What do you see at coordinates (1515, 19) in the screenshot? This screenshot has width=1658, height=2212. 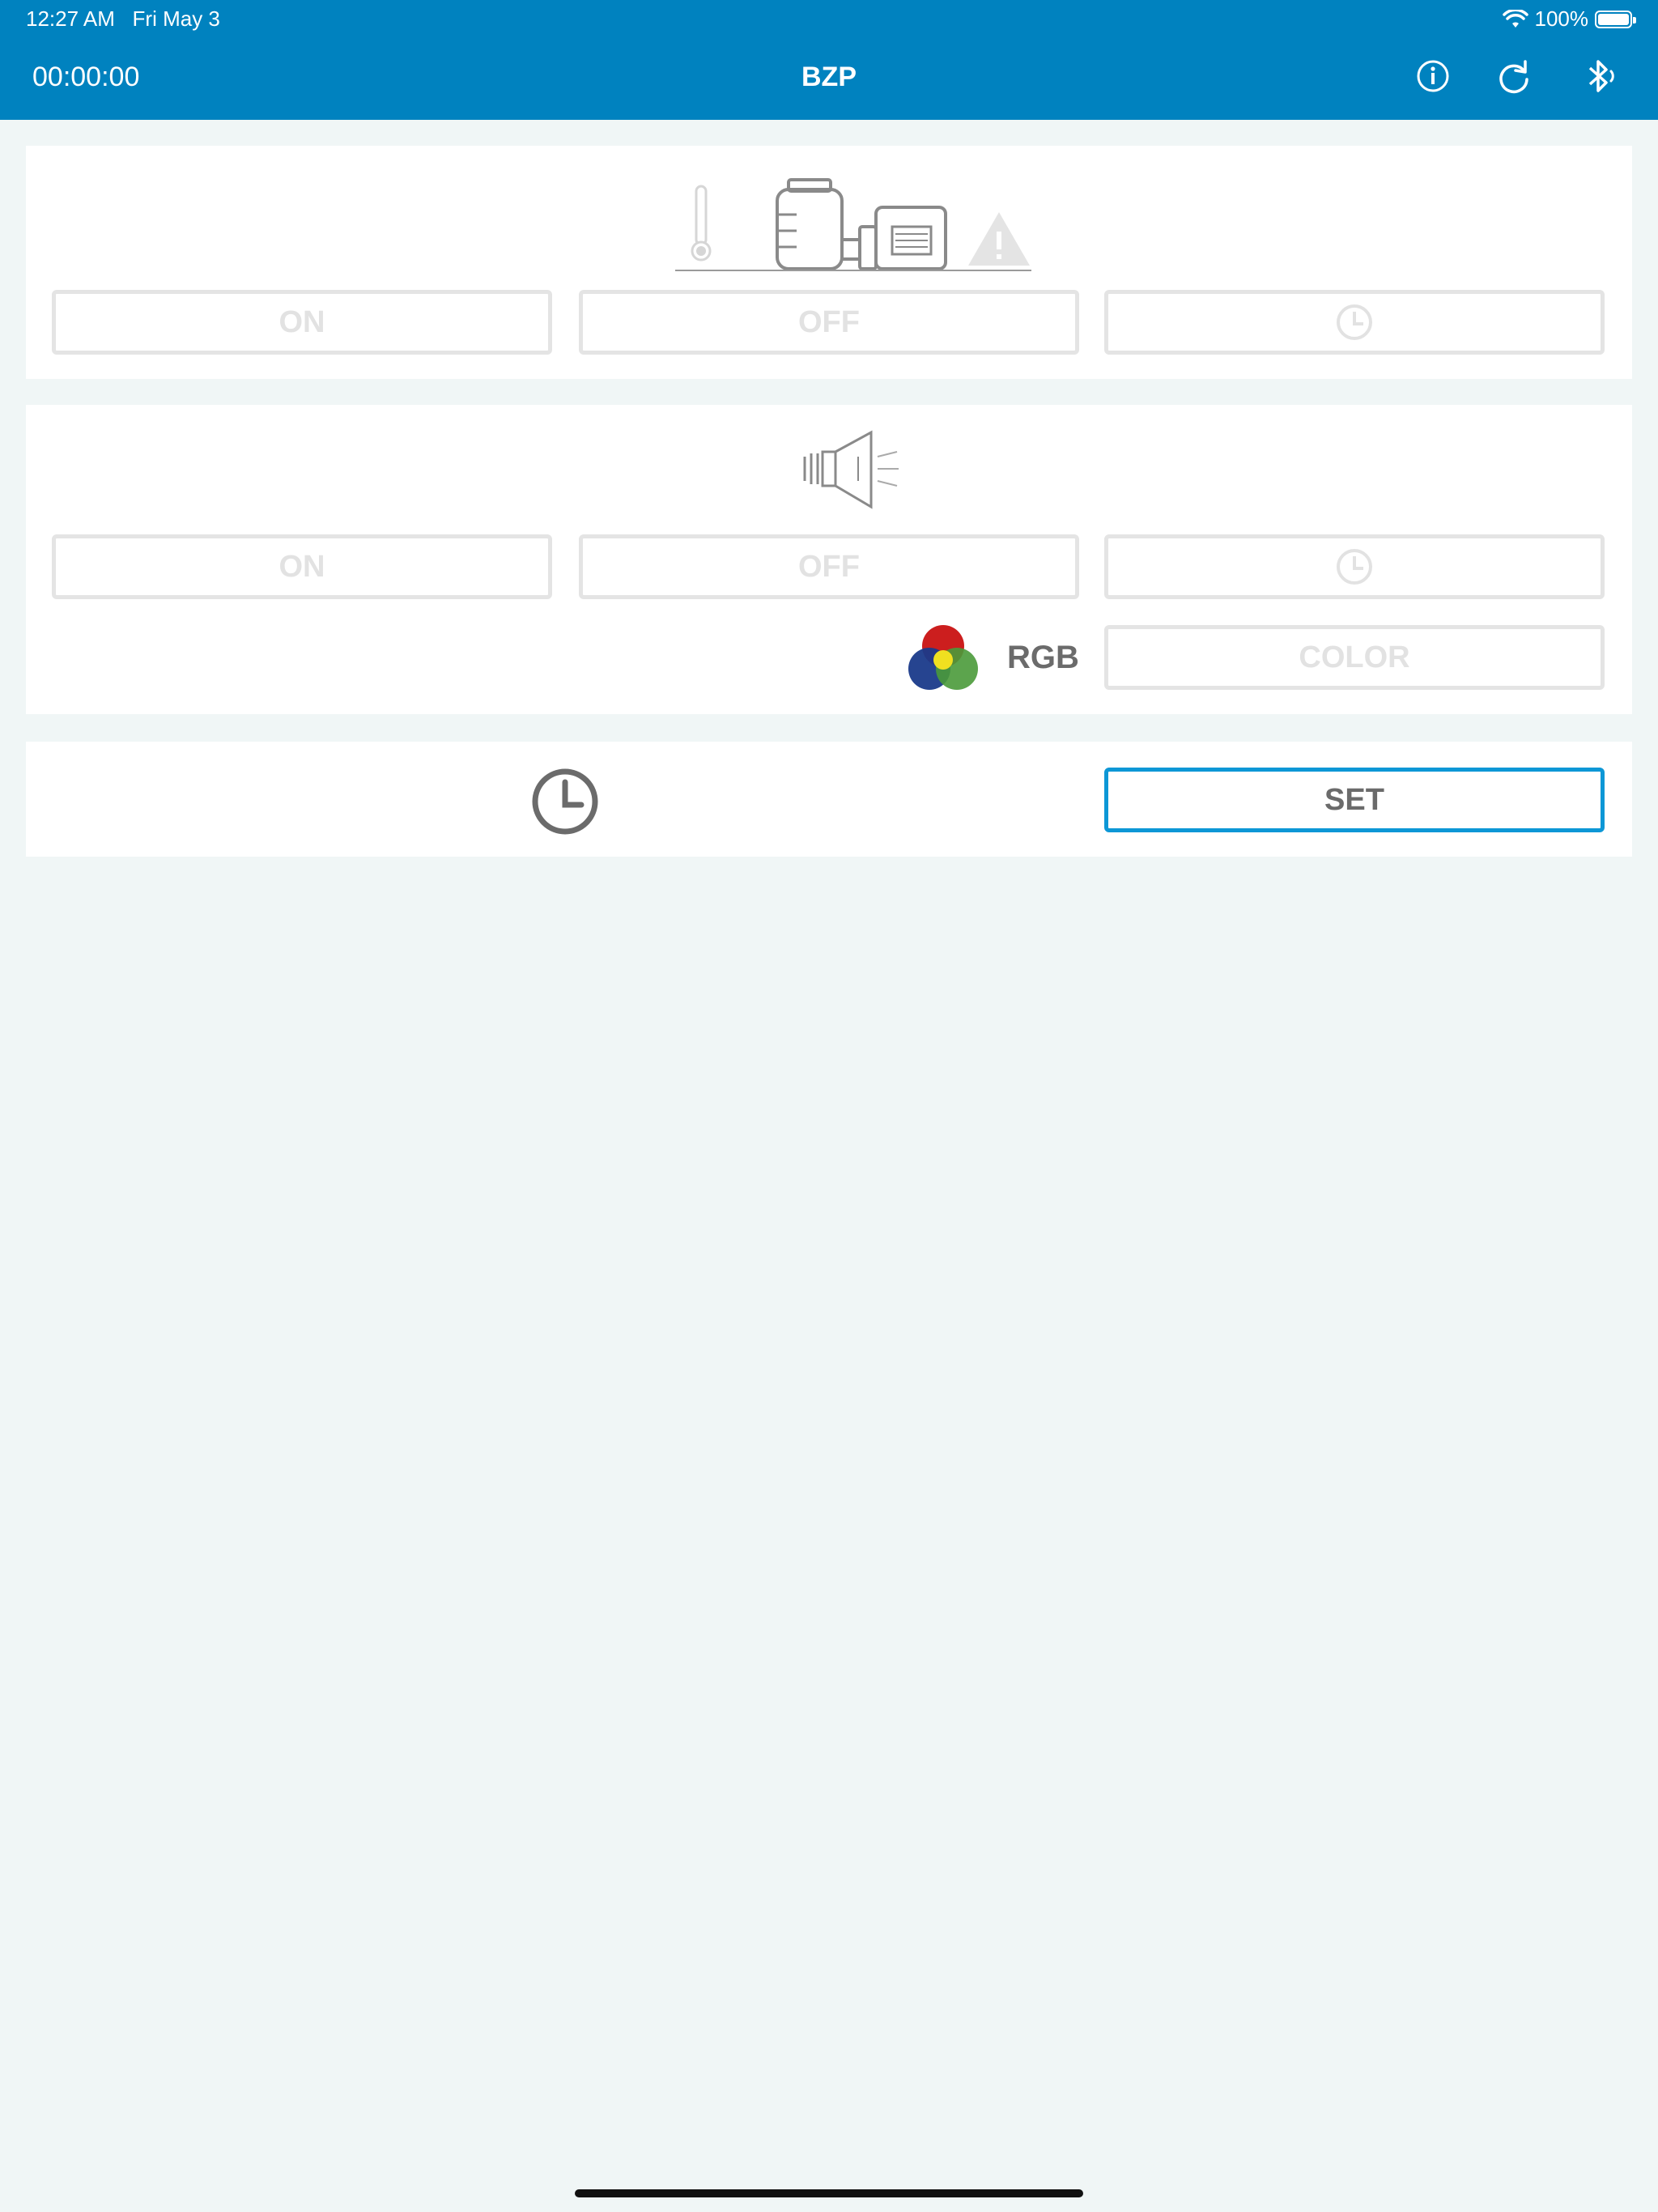 I see `wifi-icon` at bounding box center [1515, 19].